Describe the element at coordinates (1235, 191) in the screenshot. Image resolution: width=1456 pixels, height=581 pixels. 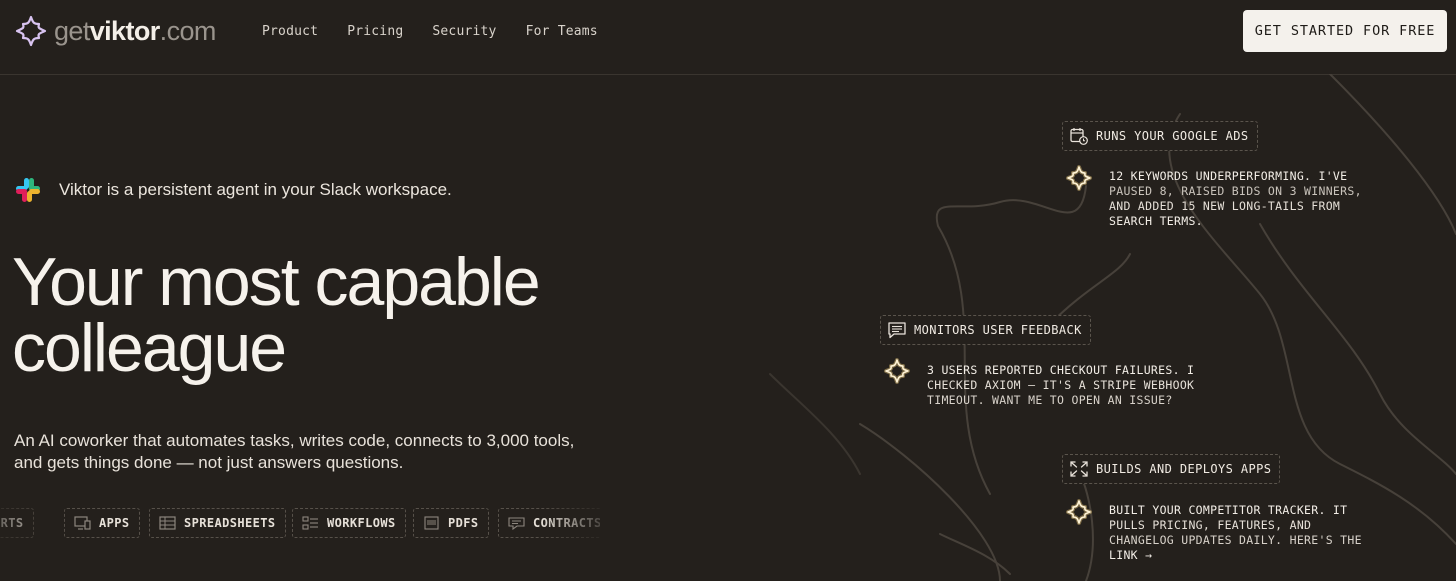
I see `message-line: PAUSED 8, RAISED BIDS ON 3 WINNERS,` at that location.